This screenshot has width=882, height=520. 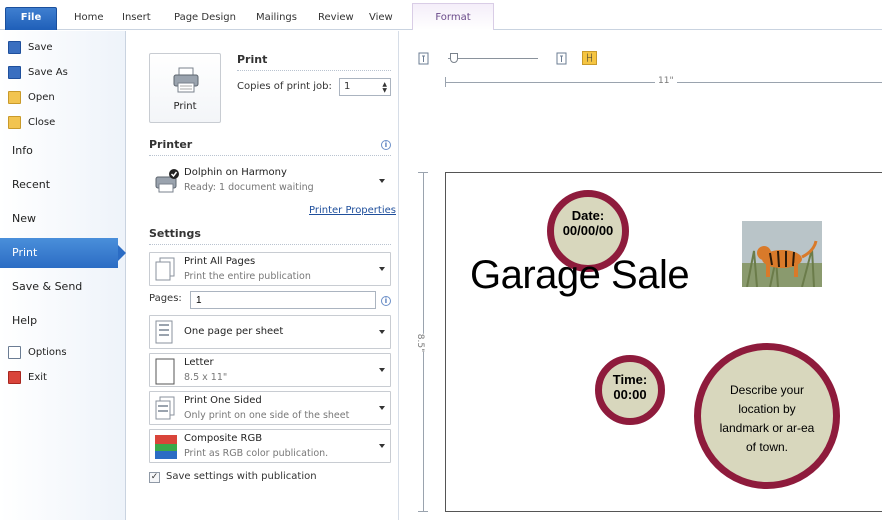 I want to click on tab-mailings: Mailings, so click(x=276, y=19).